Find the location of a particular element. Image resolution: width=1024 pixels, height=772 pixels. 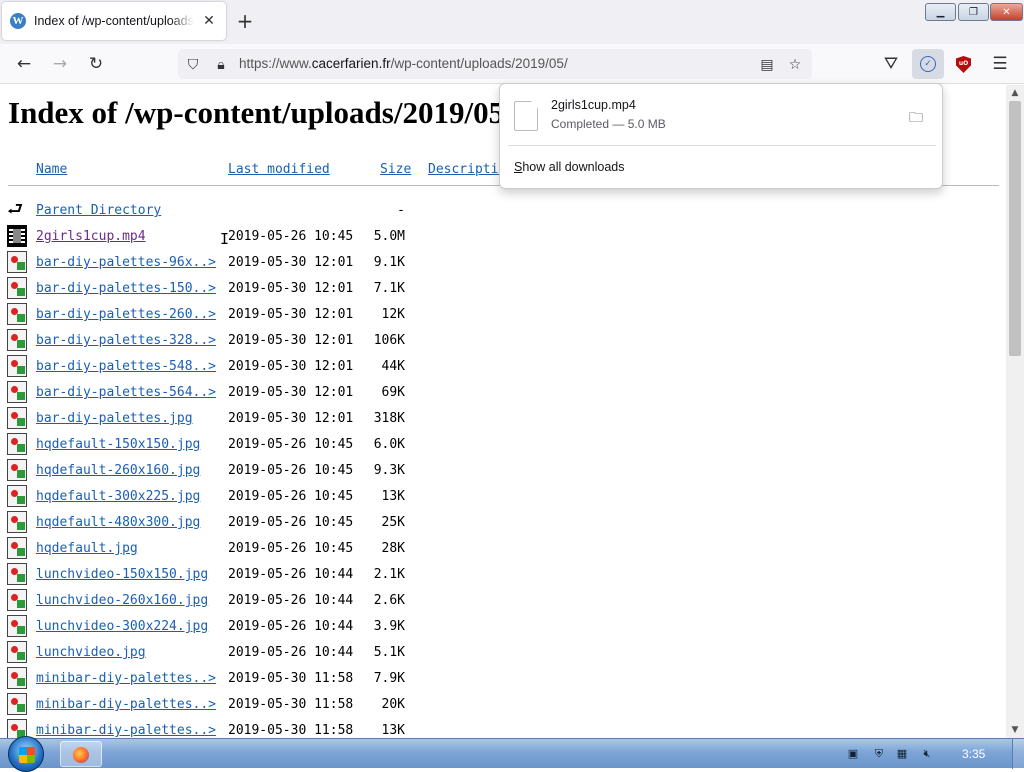

last-modified-cell: 2019-05-26 10:44 is located at coordinates (291, 600).